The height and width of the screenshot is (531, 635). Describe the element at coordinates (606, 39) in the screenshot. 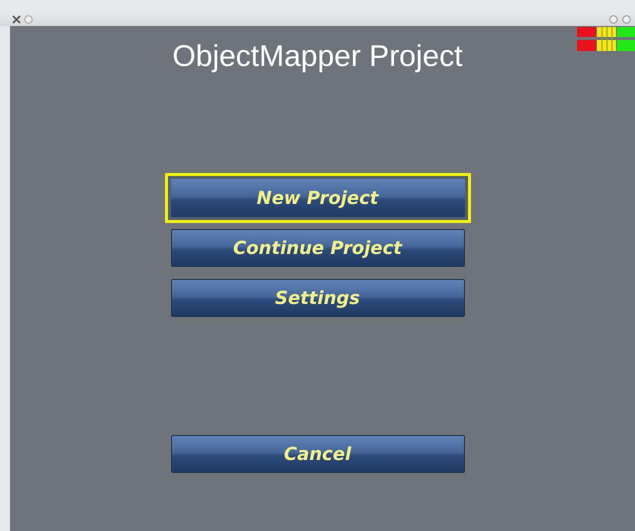

I see `level-meter-icon` at that location.